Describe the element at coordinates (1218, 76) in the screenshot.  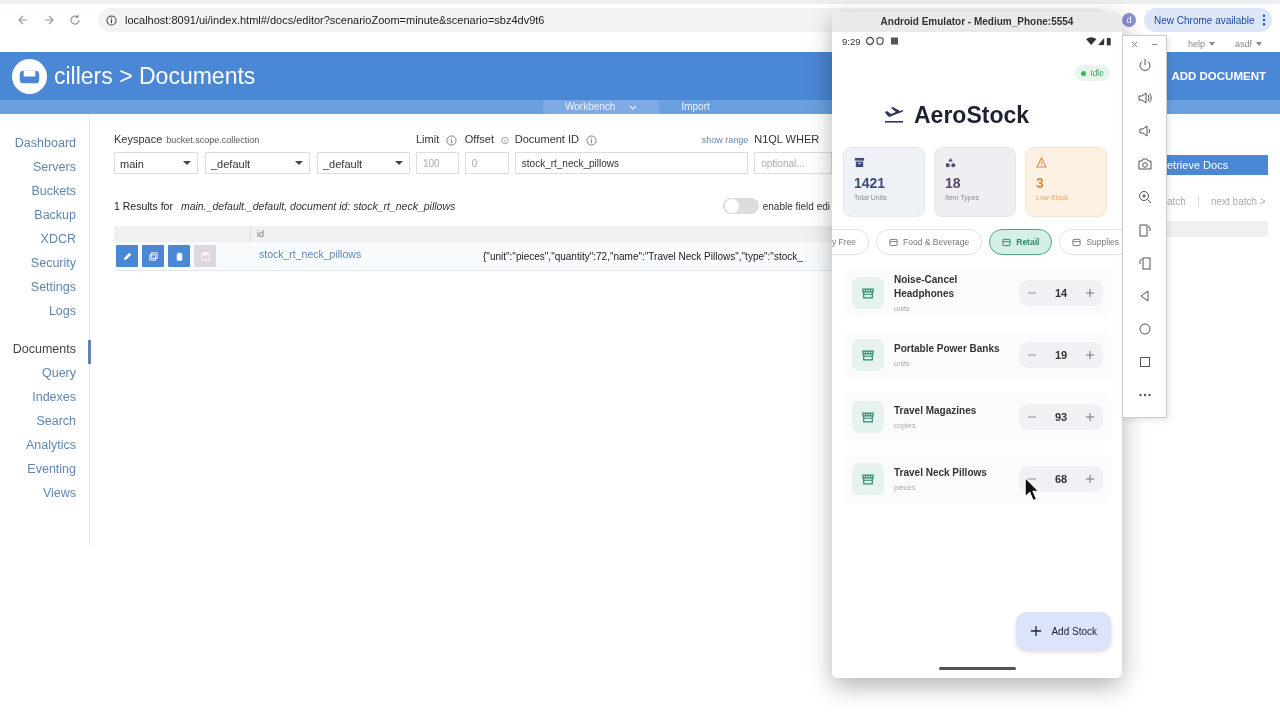
I see `add-document-button: ADD DOCUMENT` at that location.